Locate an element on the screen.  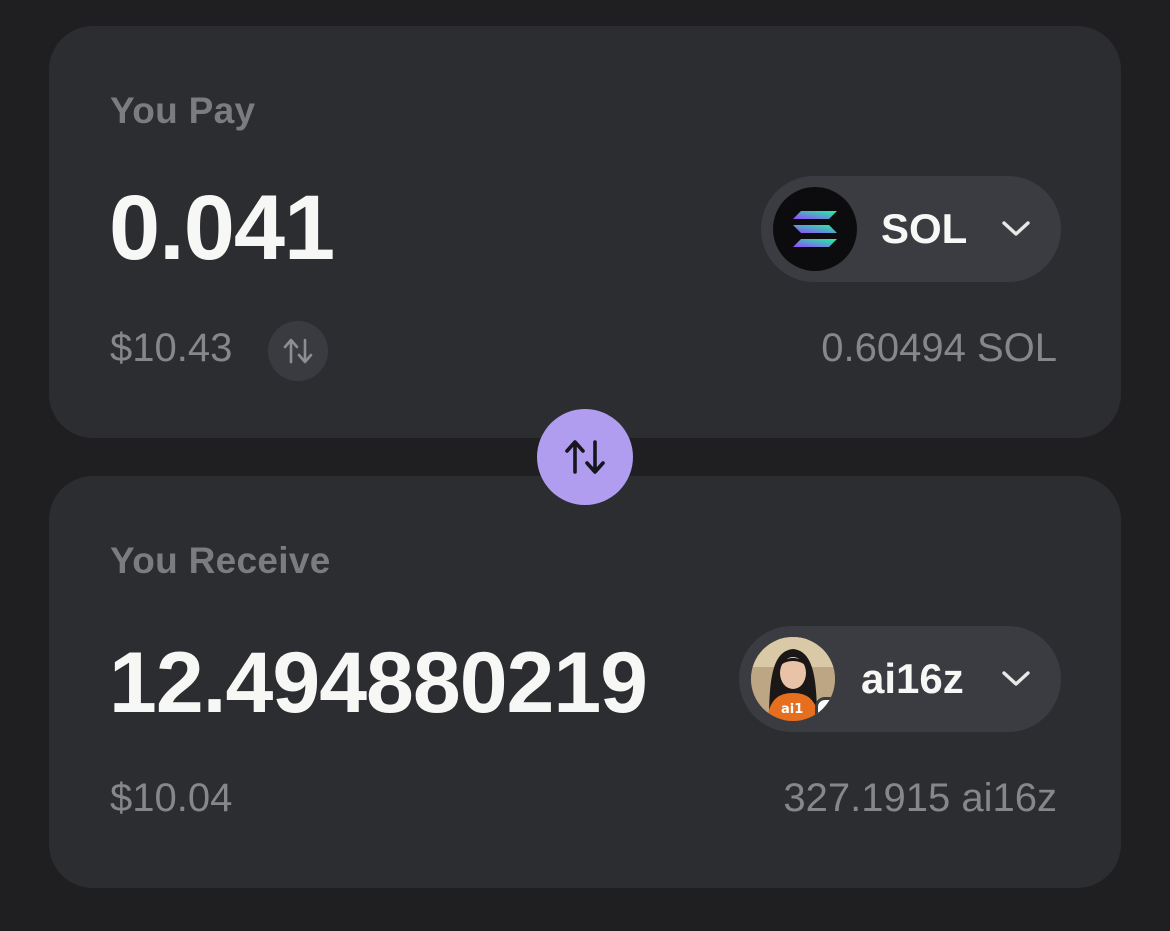
receive-token-selector: ai1 ai16z is located at coordinates (900, 679).